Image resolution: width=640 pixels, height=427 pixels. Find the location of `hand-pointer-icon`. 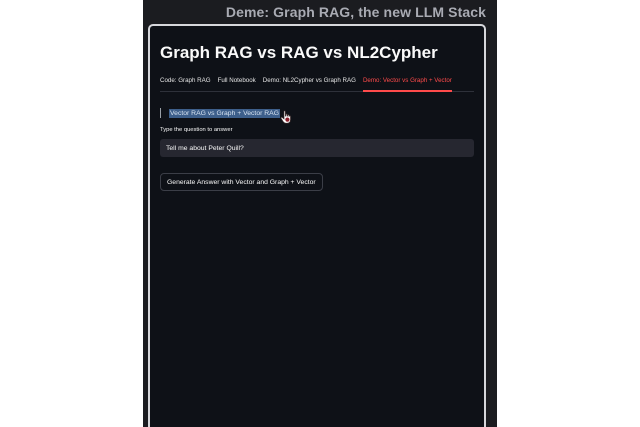

hand-pointer-icon is located at coordinates (285, 117).